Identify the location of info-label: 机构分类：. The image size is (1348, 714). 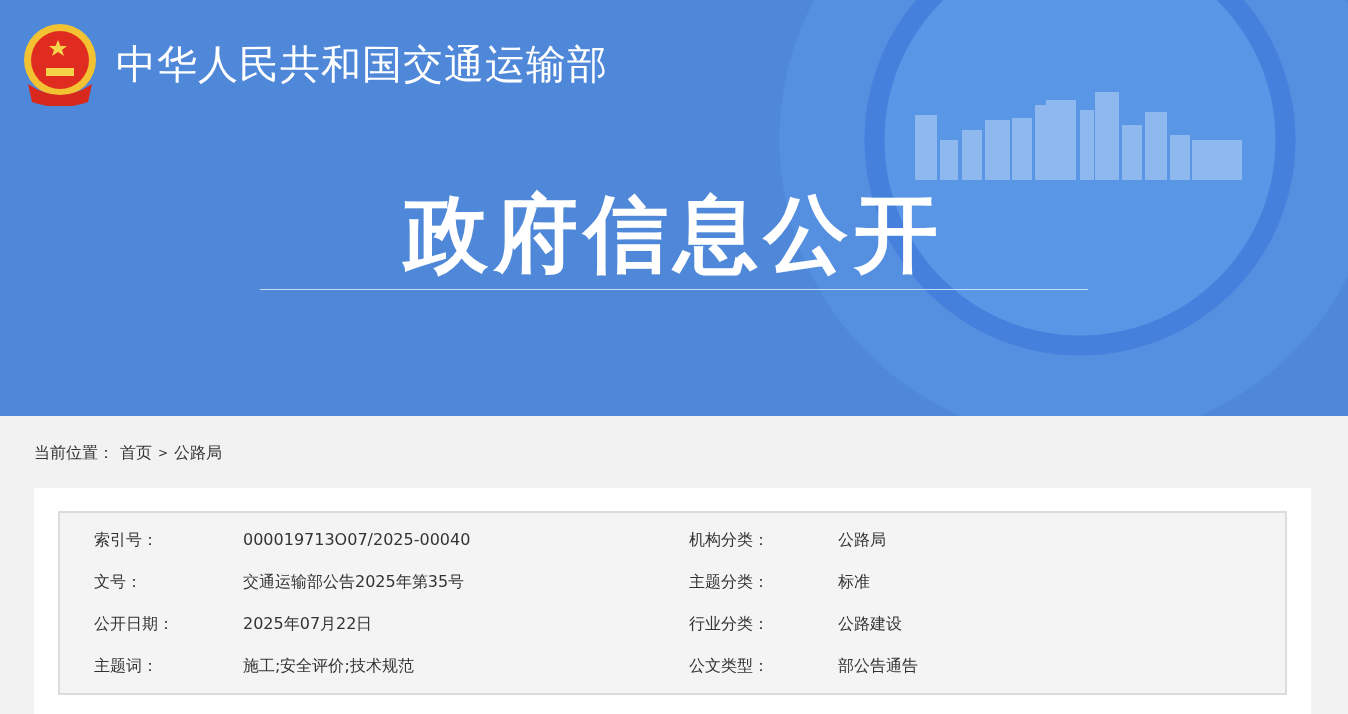
(729, 540).